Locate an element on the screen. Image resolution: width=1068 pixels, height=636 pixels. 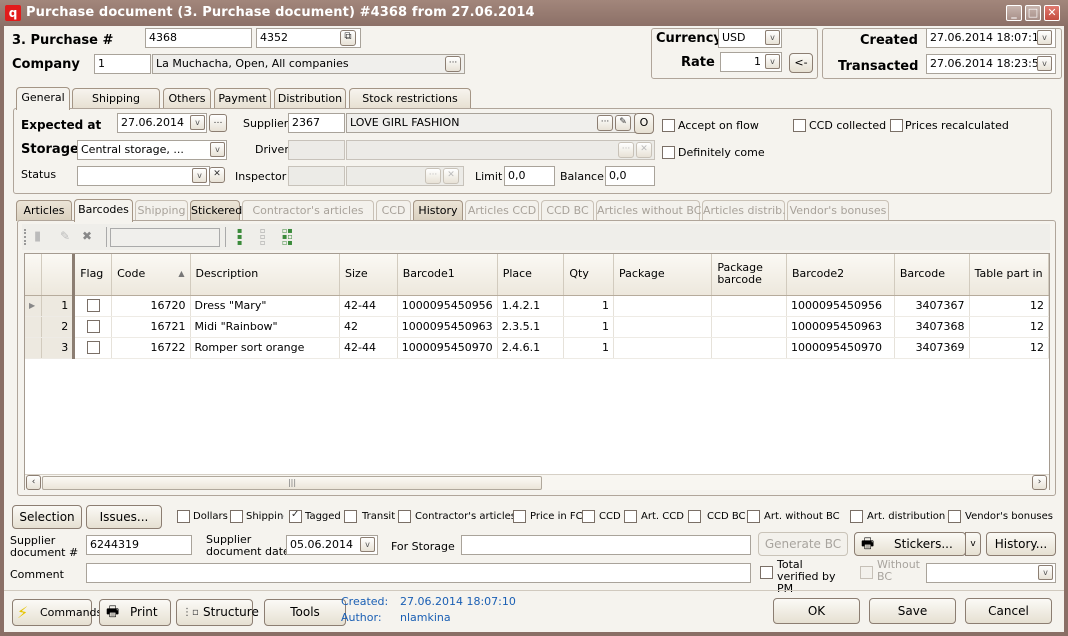
column-header-code: Code ▲ is located at coordinates (151, 275).